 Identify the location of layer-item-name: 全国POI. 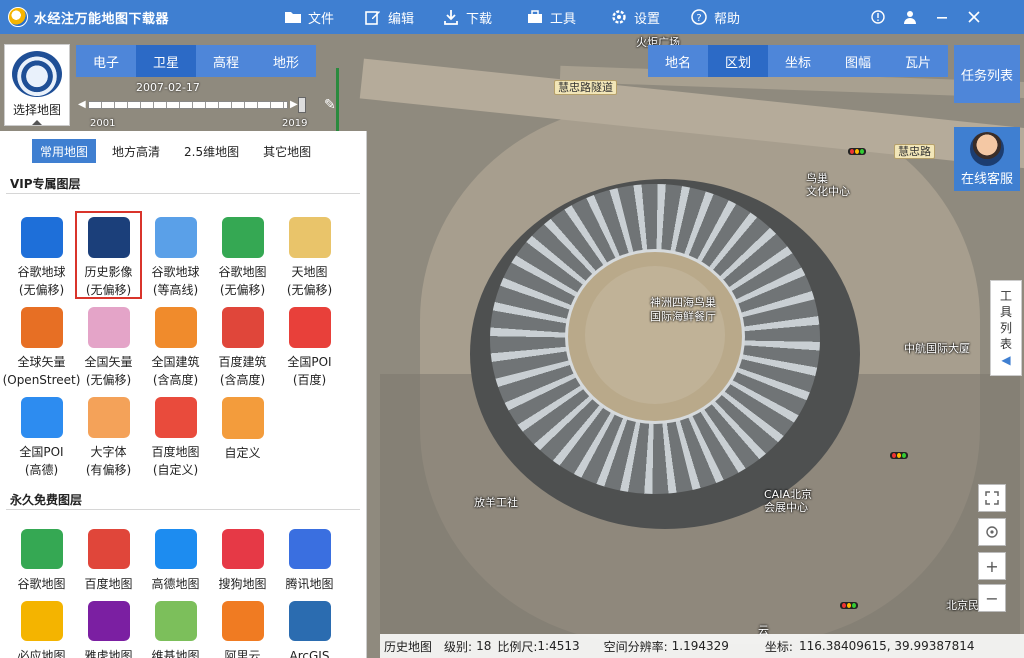
(309, 362).